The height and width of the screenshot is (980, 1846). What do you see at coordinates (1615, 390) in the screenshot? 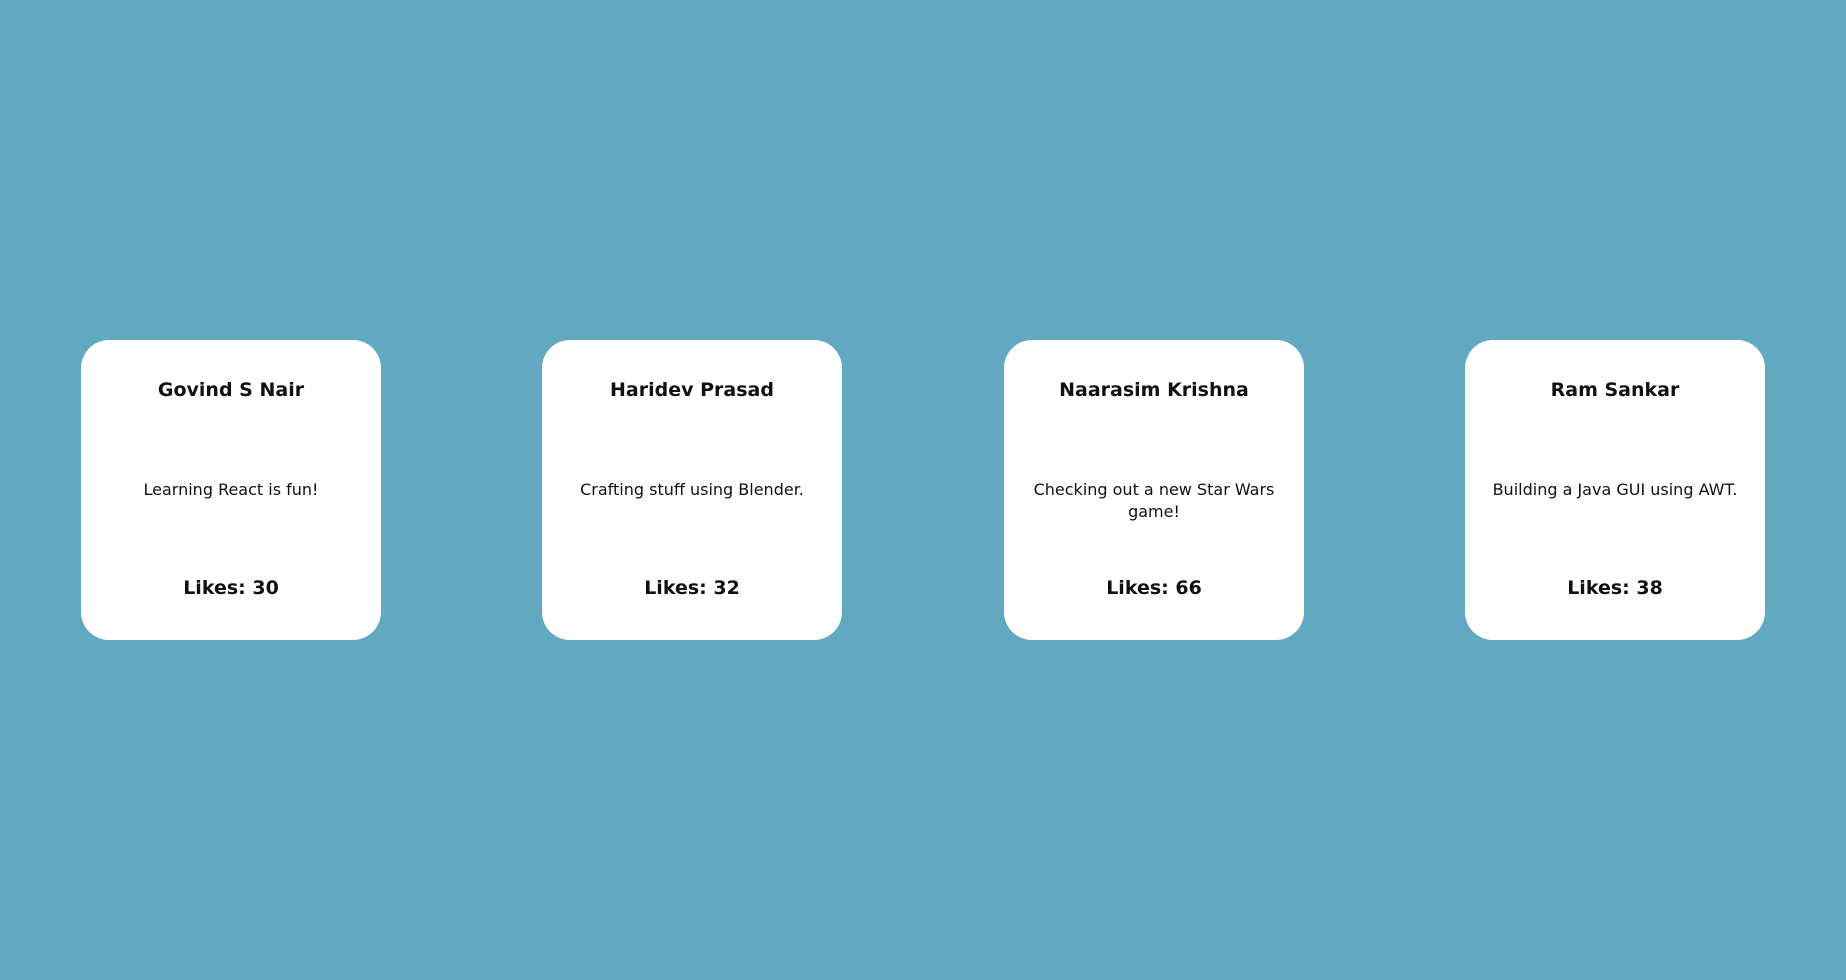
I see `post-author-name: Ram Sankar` at bounding box center [1615, 390].